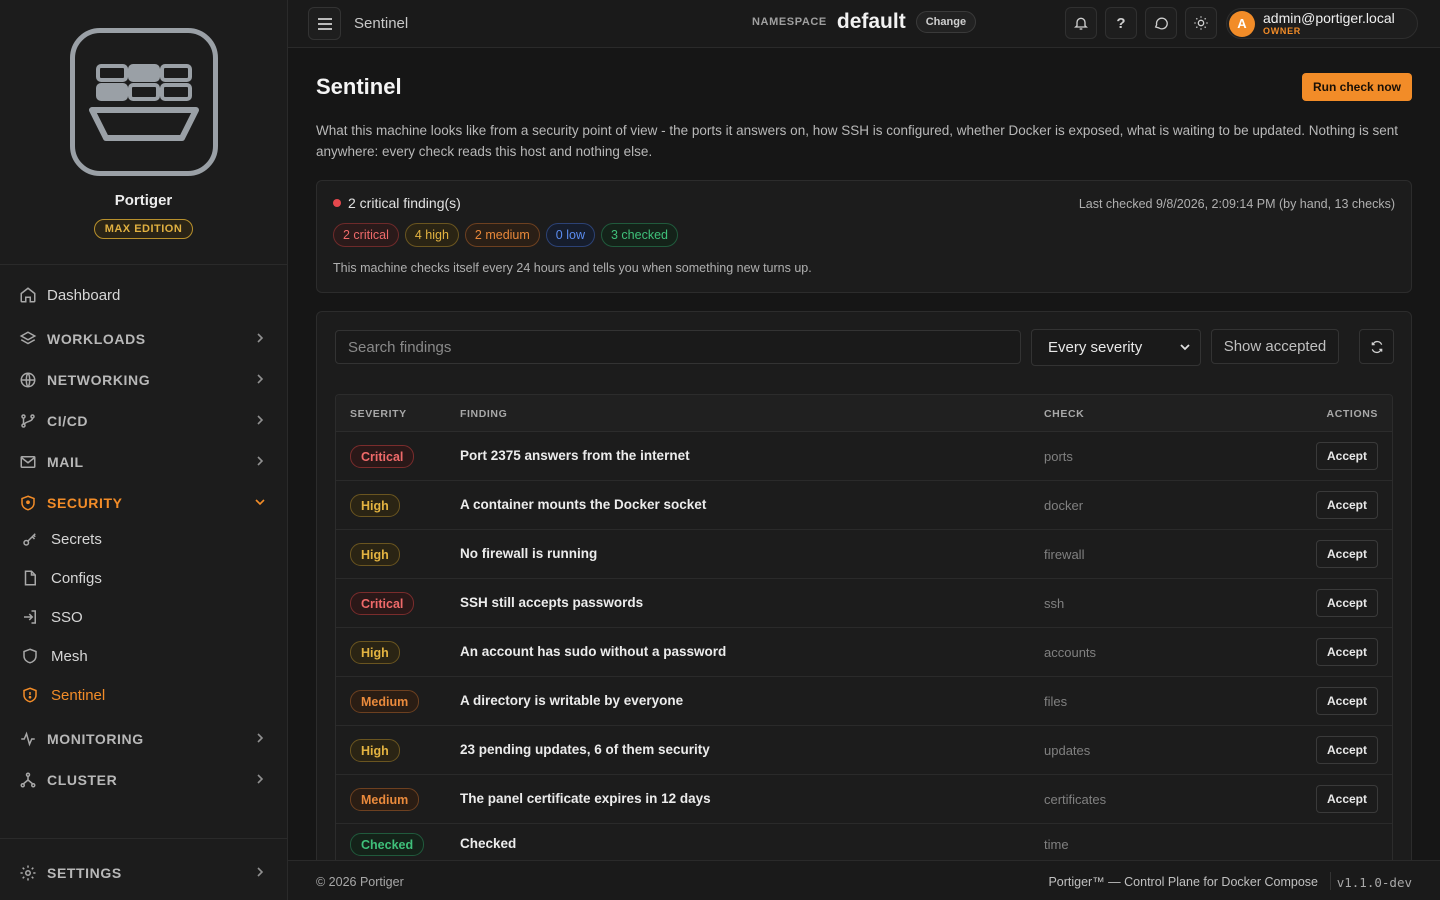 This screenshot has height=900, width=1440. What do you see at coordinates (1242, 23) in the screenshot?
I see `avatar: A` at bounding box center [1242, 23].